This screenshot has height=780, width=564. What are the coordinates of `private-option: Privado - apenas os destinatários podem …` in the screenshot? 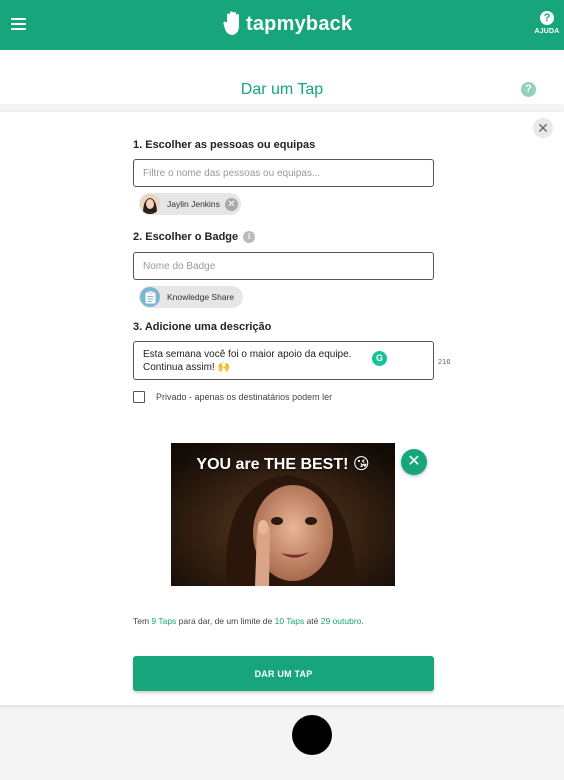 It's located at (232, 397).